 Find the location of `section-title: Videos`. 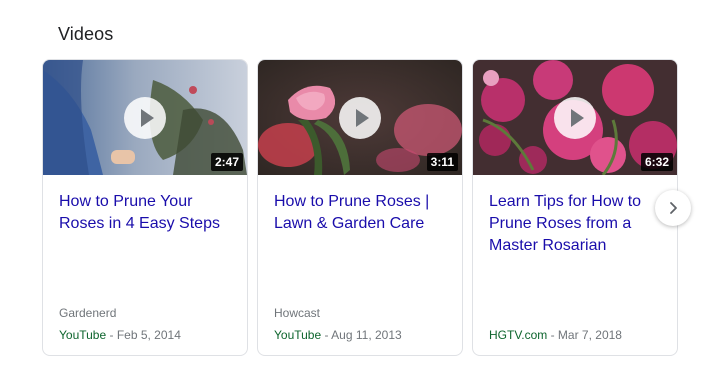

section-title: Videos is located at coordinates (86, 34).